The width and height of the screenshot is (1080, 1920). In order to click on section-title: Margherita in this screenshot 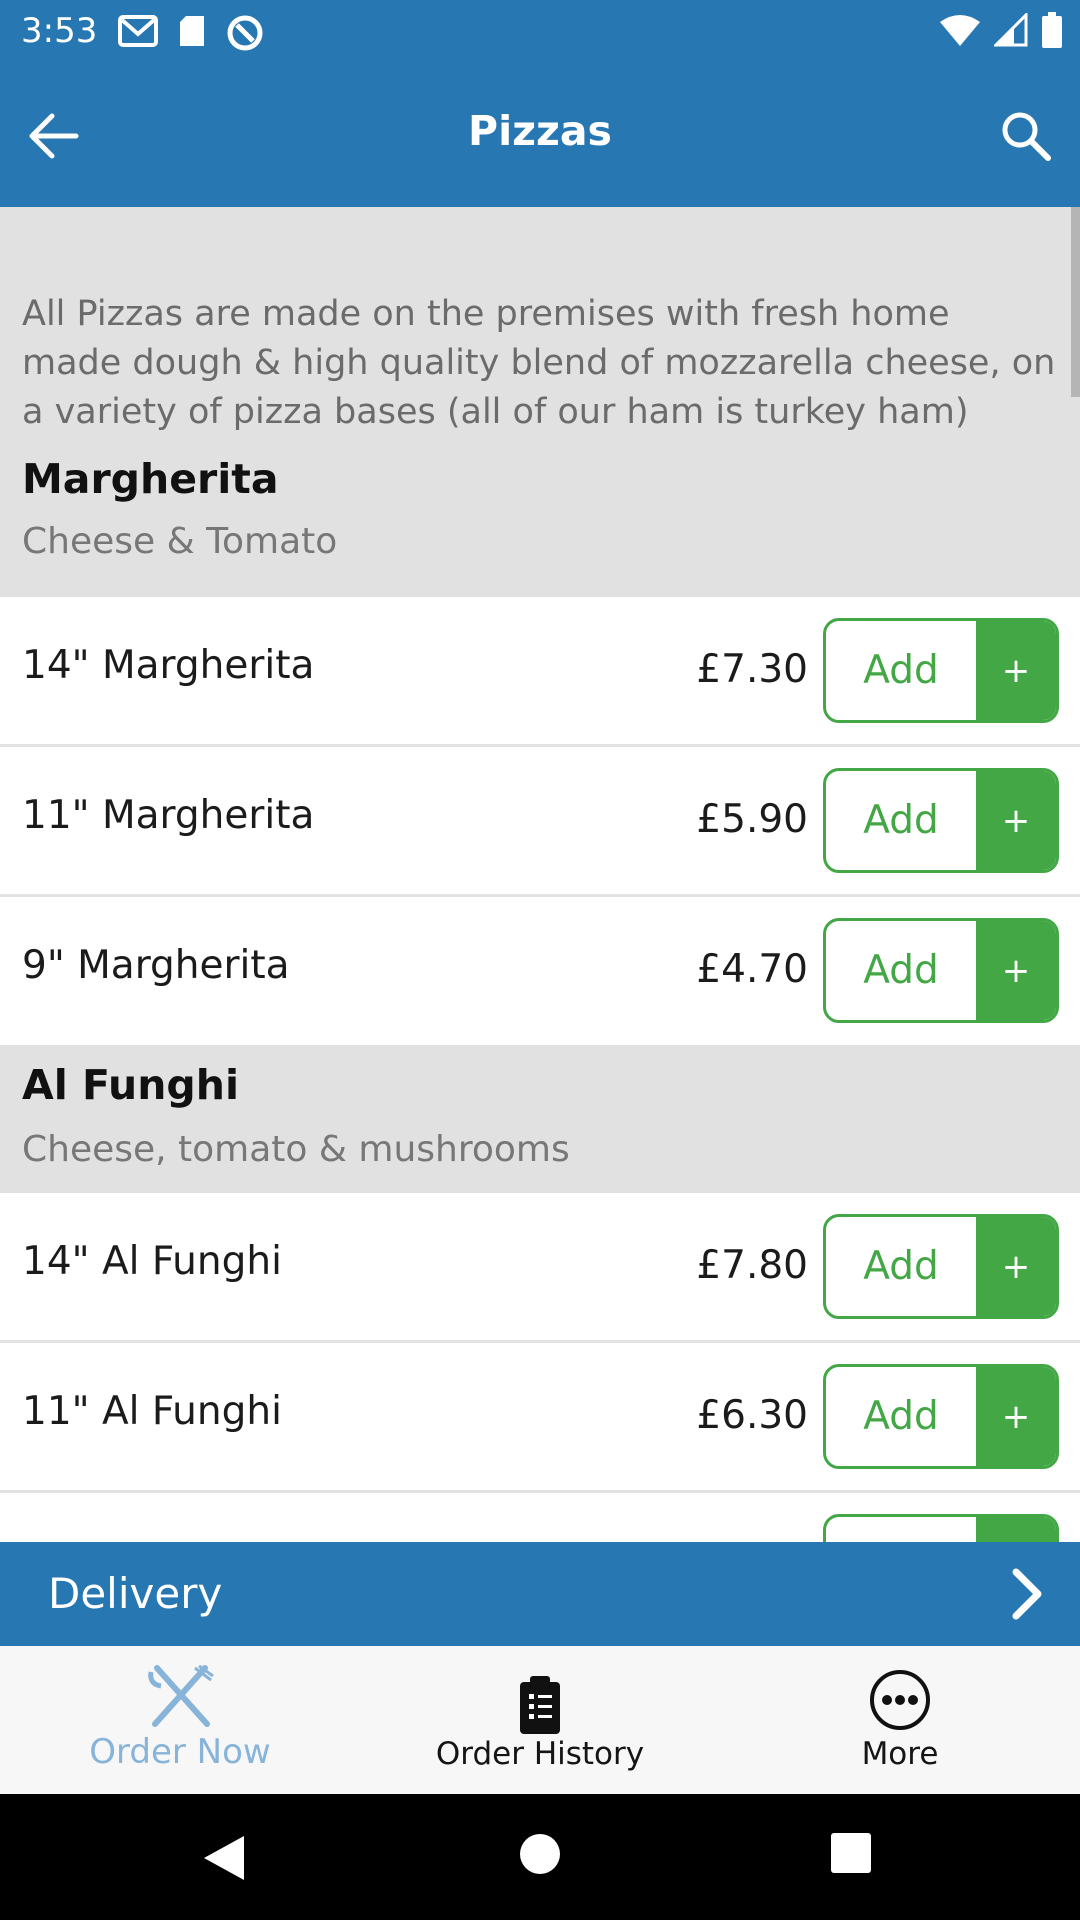, I will do `click(150, 479)`.